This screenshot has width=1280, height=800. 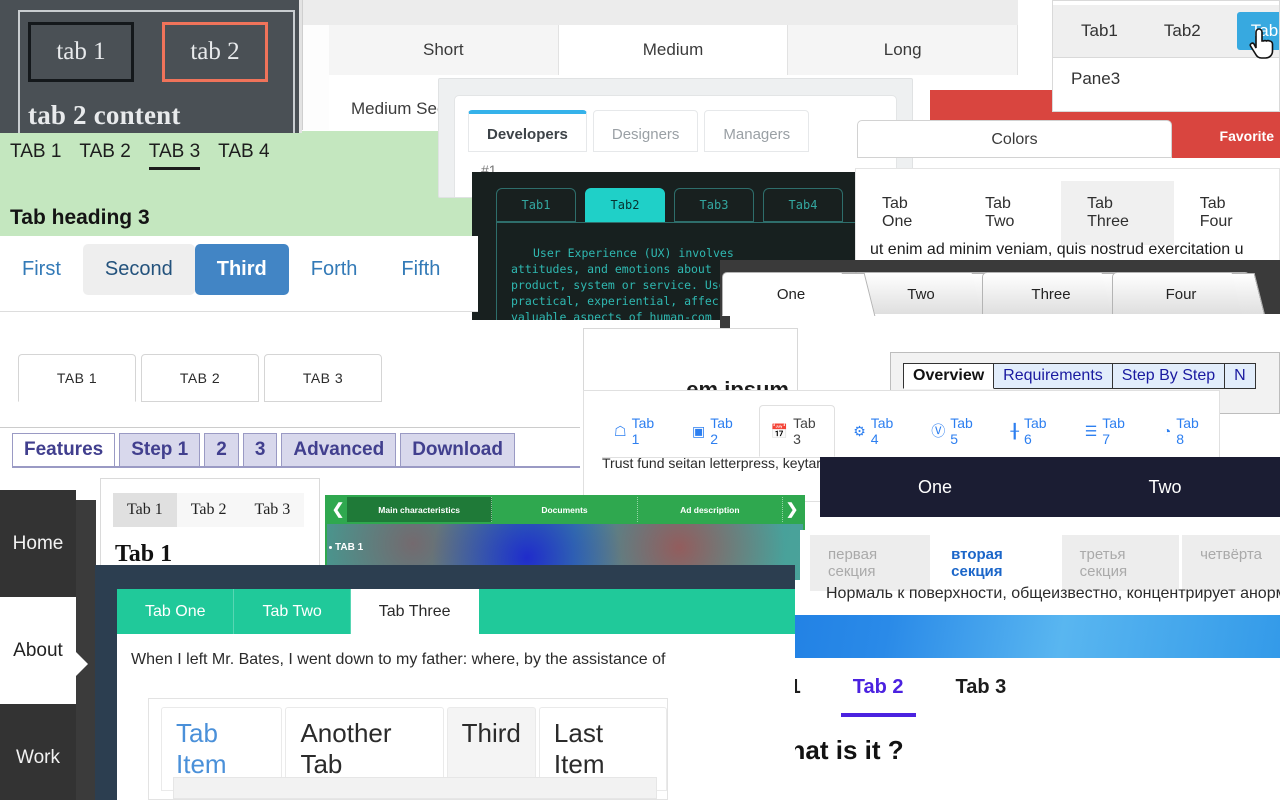 What do you see at coordinates (1000, 729) in the screenshot?
I see `blue-card-surface: Tab 1 Tab 2 Tab 3 What is it ?` at bounding box center [1000, 729].